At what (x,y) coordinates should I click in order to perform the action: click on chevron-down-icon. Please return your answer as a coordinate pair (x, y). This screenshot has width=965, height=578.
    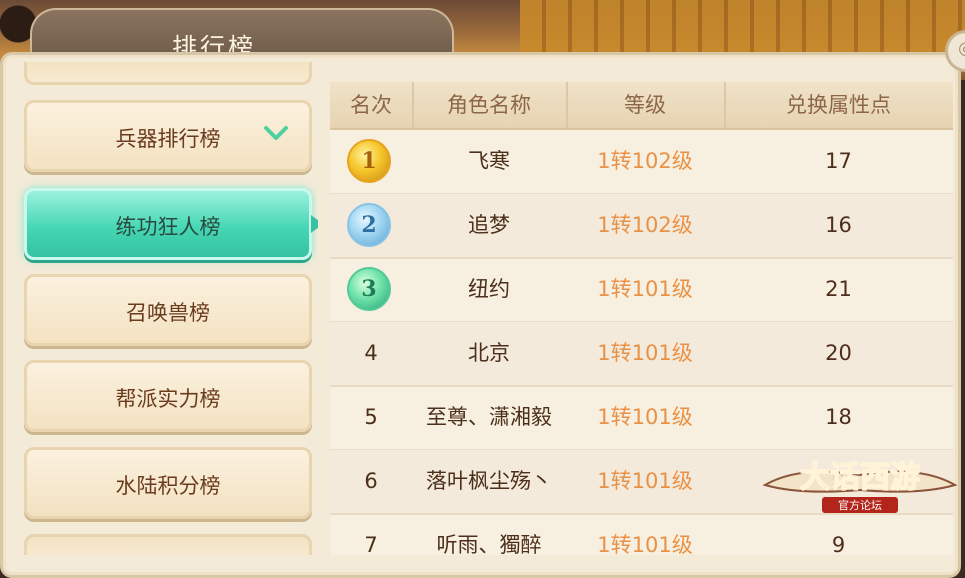
    Looking at the image, I should click on (276, 133).